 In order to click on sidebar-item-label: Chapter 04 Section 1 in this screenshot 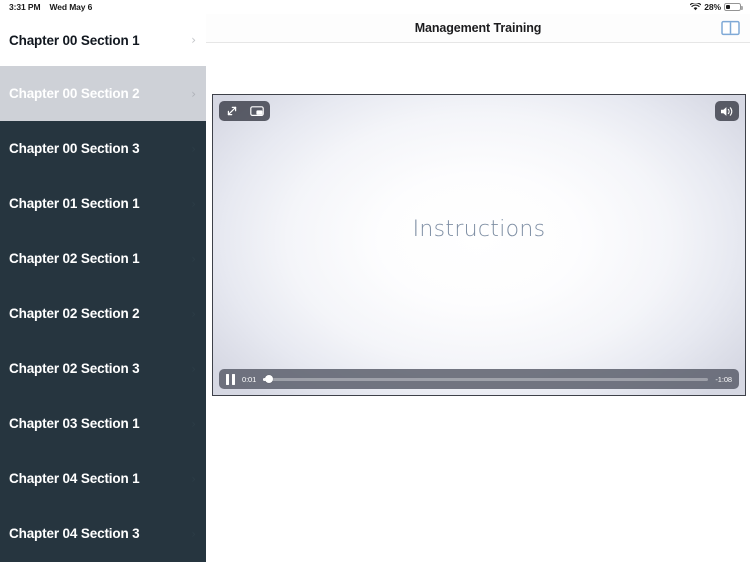, I will do `click(74, 478)`.